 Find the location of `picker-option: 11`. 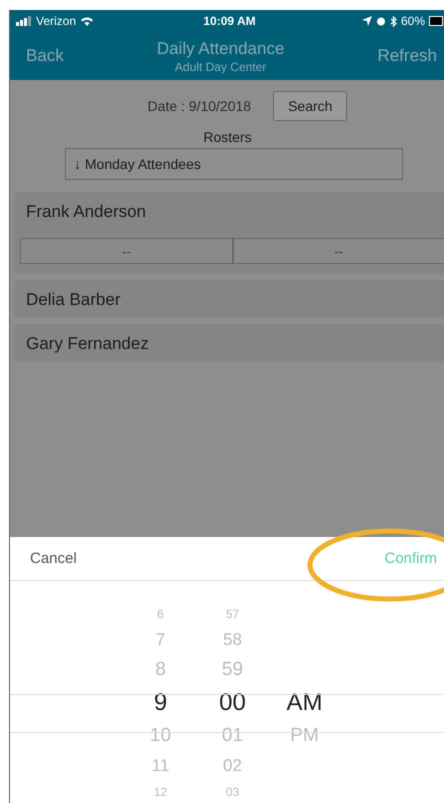

picker-option: 11 is located at coordinates (161, 766).